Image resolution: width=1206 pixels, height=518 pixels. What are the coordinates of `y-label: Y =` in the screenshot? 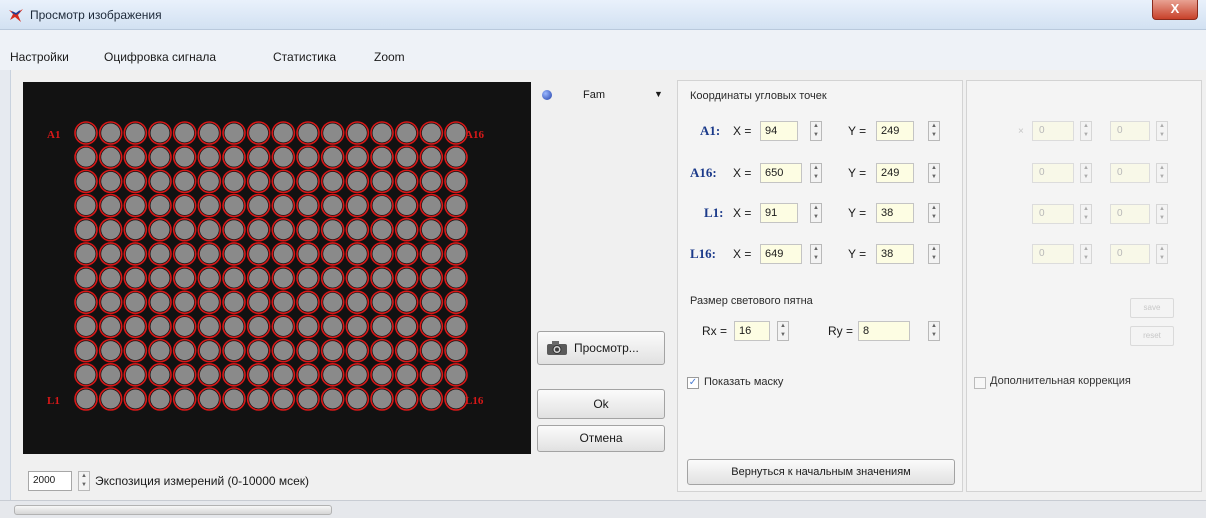 It's located at (857, 254).